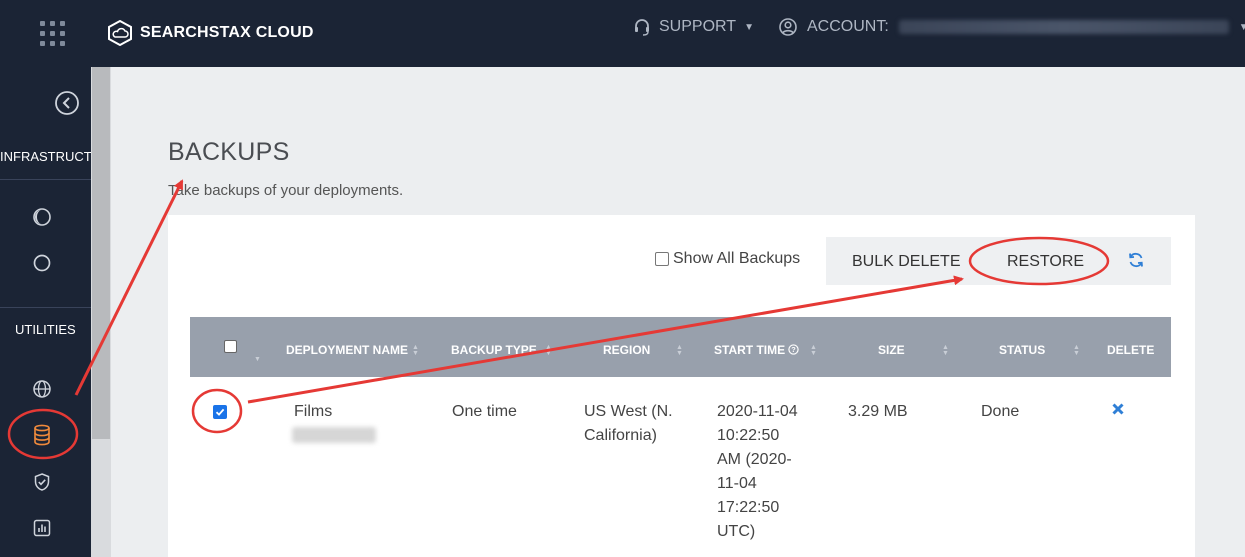 Image resolution: width=1245 pixels, height=557 pixels. I want to click on support-menu: SUPPORT ▼, so click(693, 27).